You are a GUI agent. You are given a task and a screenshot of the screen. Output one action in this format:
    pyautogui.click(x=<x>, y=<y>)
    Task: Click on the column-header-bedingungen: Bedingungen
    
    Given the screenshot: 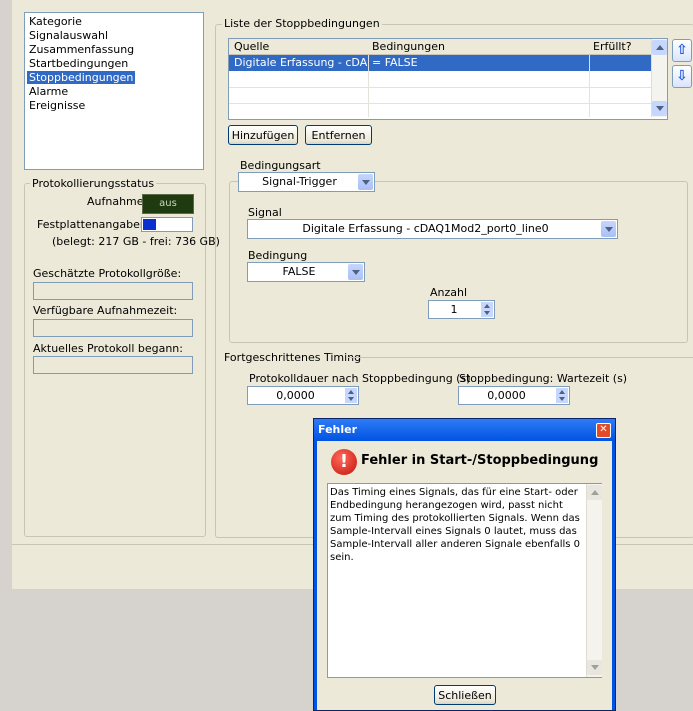 What is the action you would take?
    pyautogui.click(x=408, y=46)
    